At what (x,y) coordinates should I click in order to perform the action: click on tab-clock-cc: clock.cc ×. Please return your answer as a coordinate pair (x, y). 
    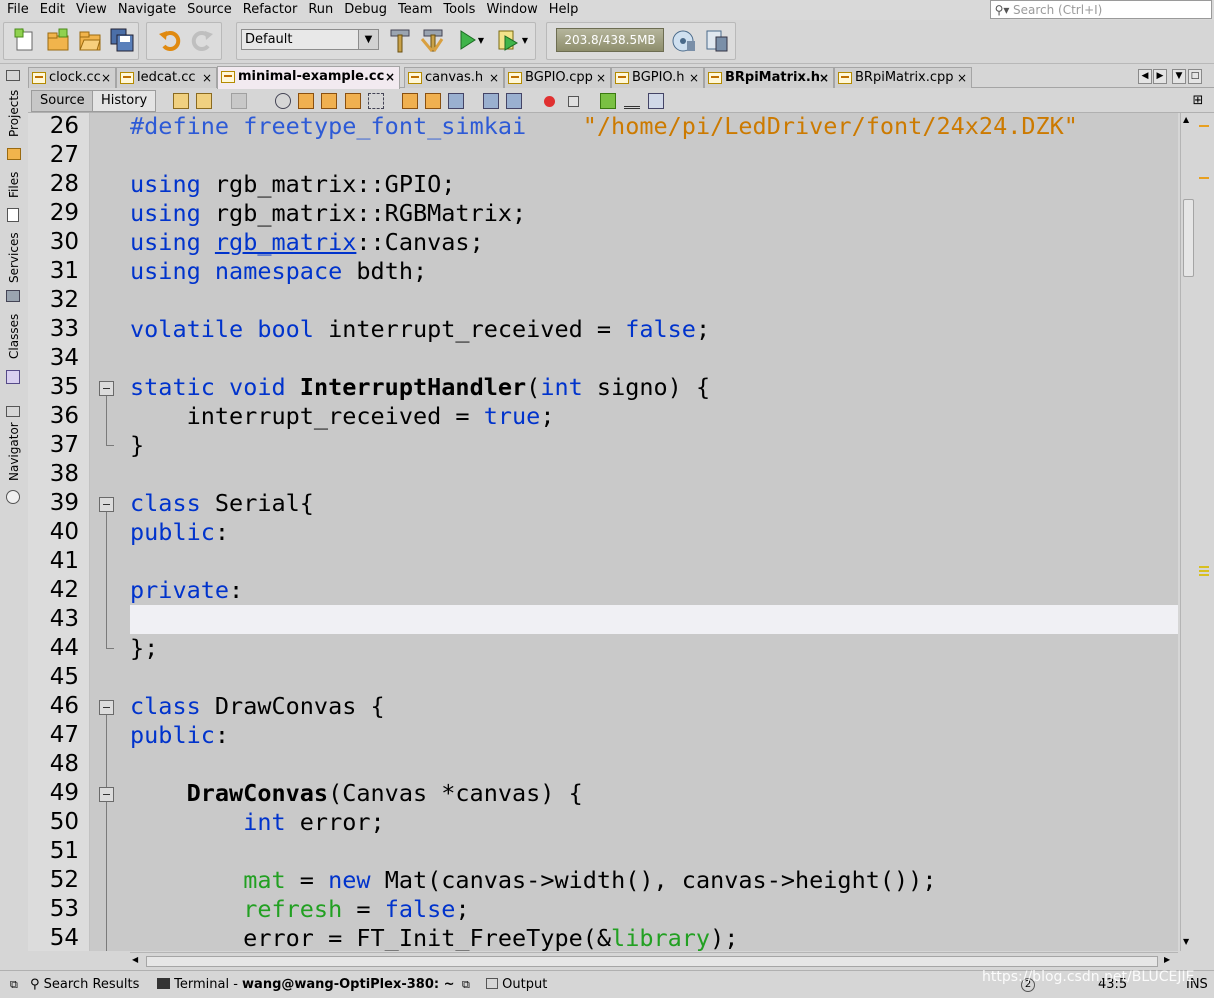
    Looking at the image, I should click on (72, 77).